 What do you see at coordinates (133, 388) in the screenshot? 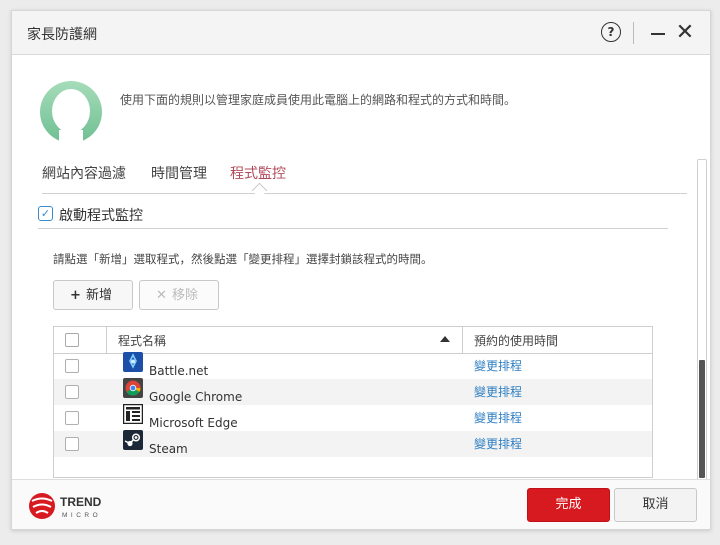
I see `chrome-icon` at bounding box center [133, 388].